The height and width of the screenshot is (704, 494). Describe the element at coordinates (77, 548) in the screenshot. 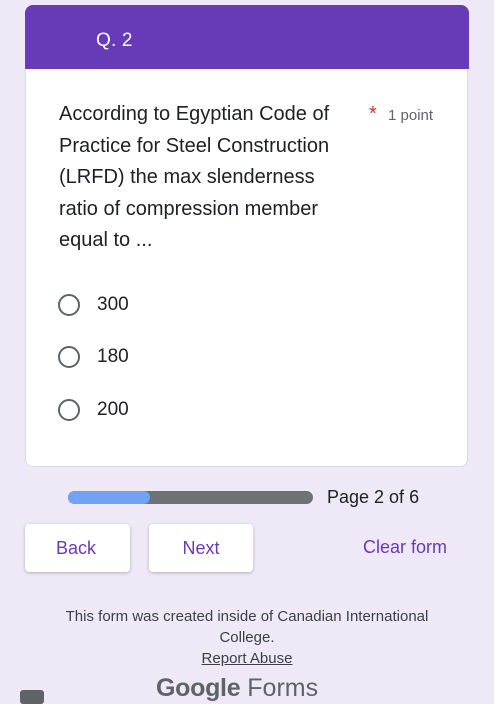

I see `back-button: Back` at that location.